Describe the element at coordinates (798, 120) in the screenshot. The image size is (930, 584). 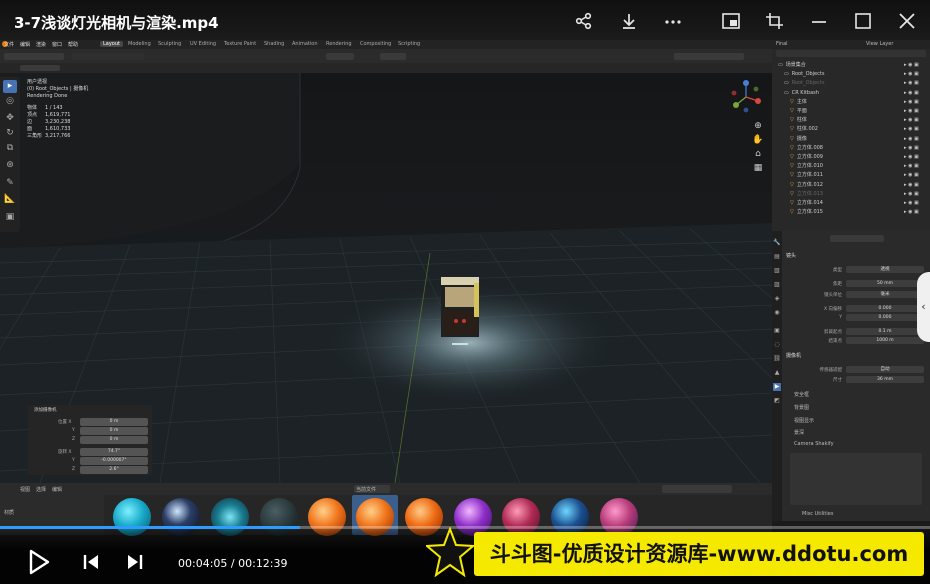
I see `outliner-row: ▽ 柱体` at that location.